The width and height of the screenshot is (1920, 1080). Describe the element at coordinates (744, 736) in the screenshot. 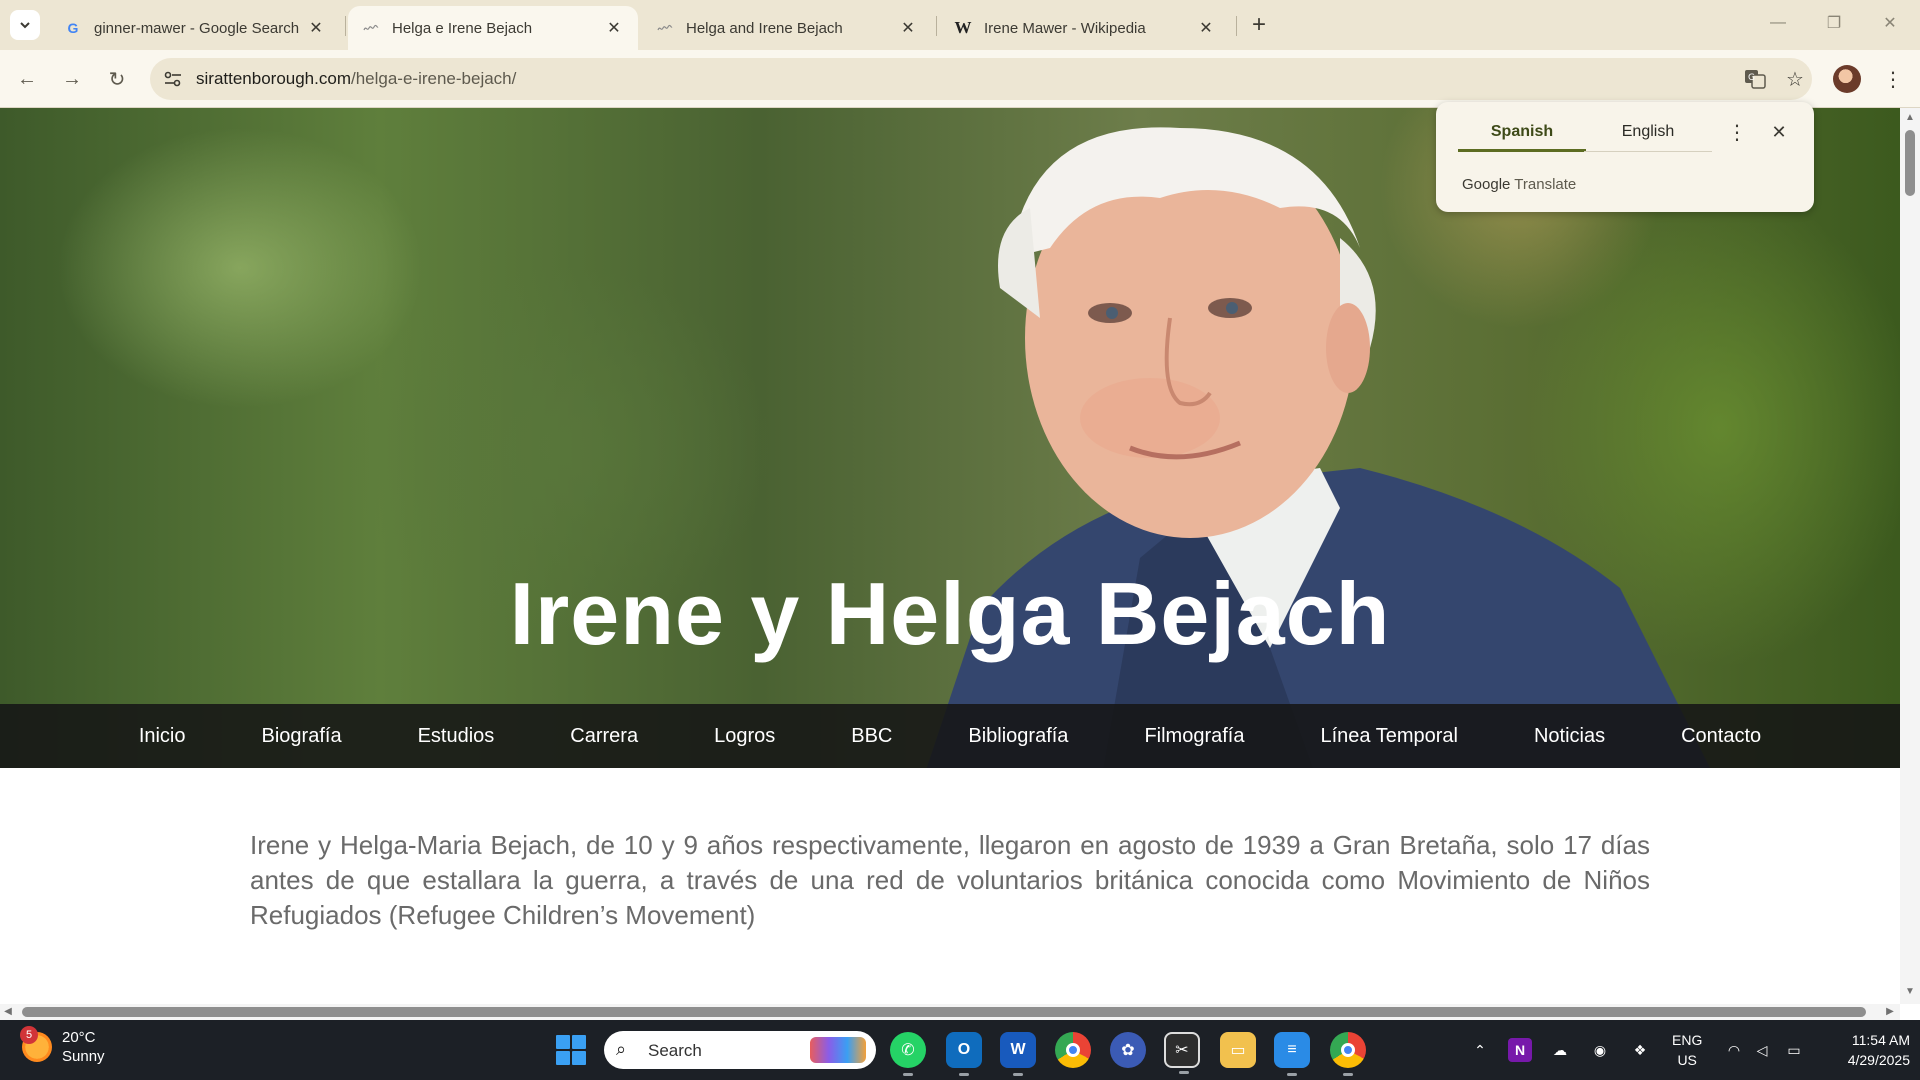

I see `nav-item-logros: Logros` at that location.